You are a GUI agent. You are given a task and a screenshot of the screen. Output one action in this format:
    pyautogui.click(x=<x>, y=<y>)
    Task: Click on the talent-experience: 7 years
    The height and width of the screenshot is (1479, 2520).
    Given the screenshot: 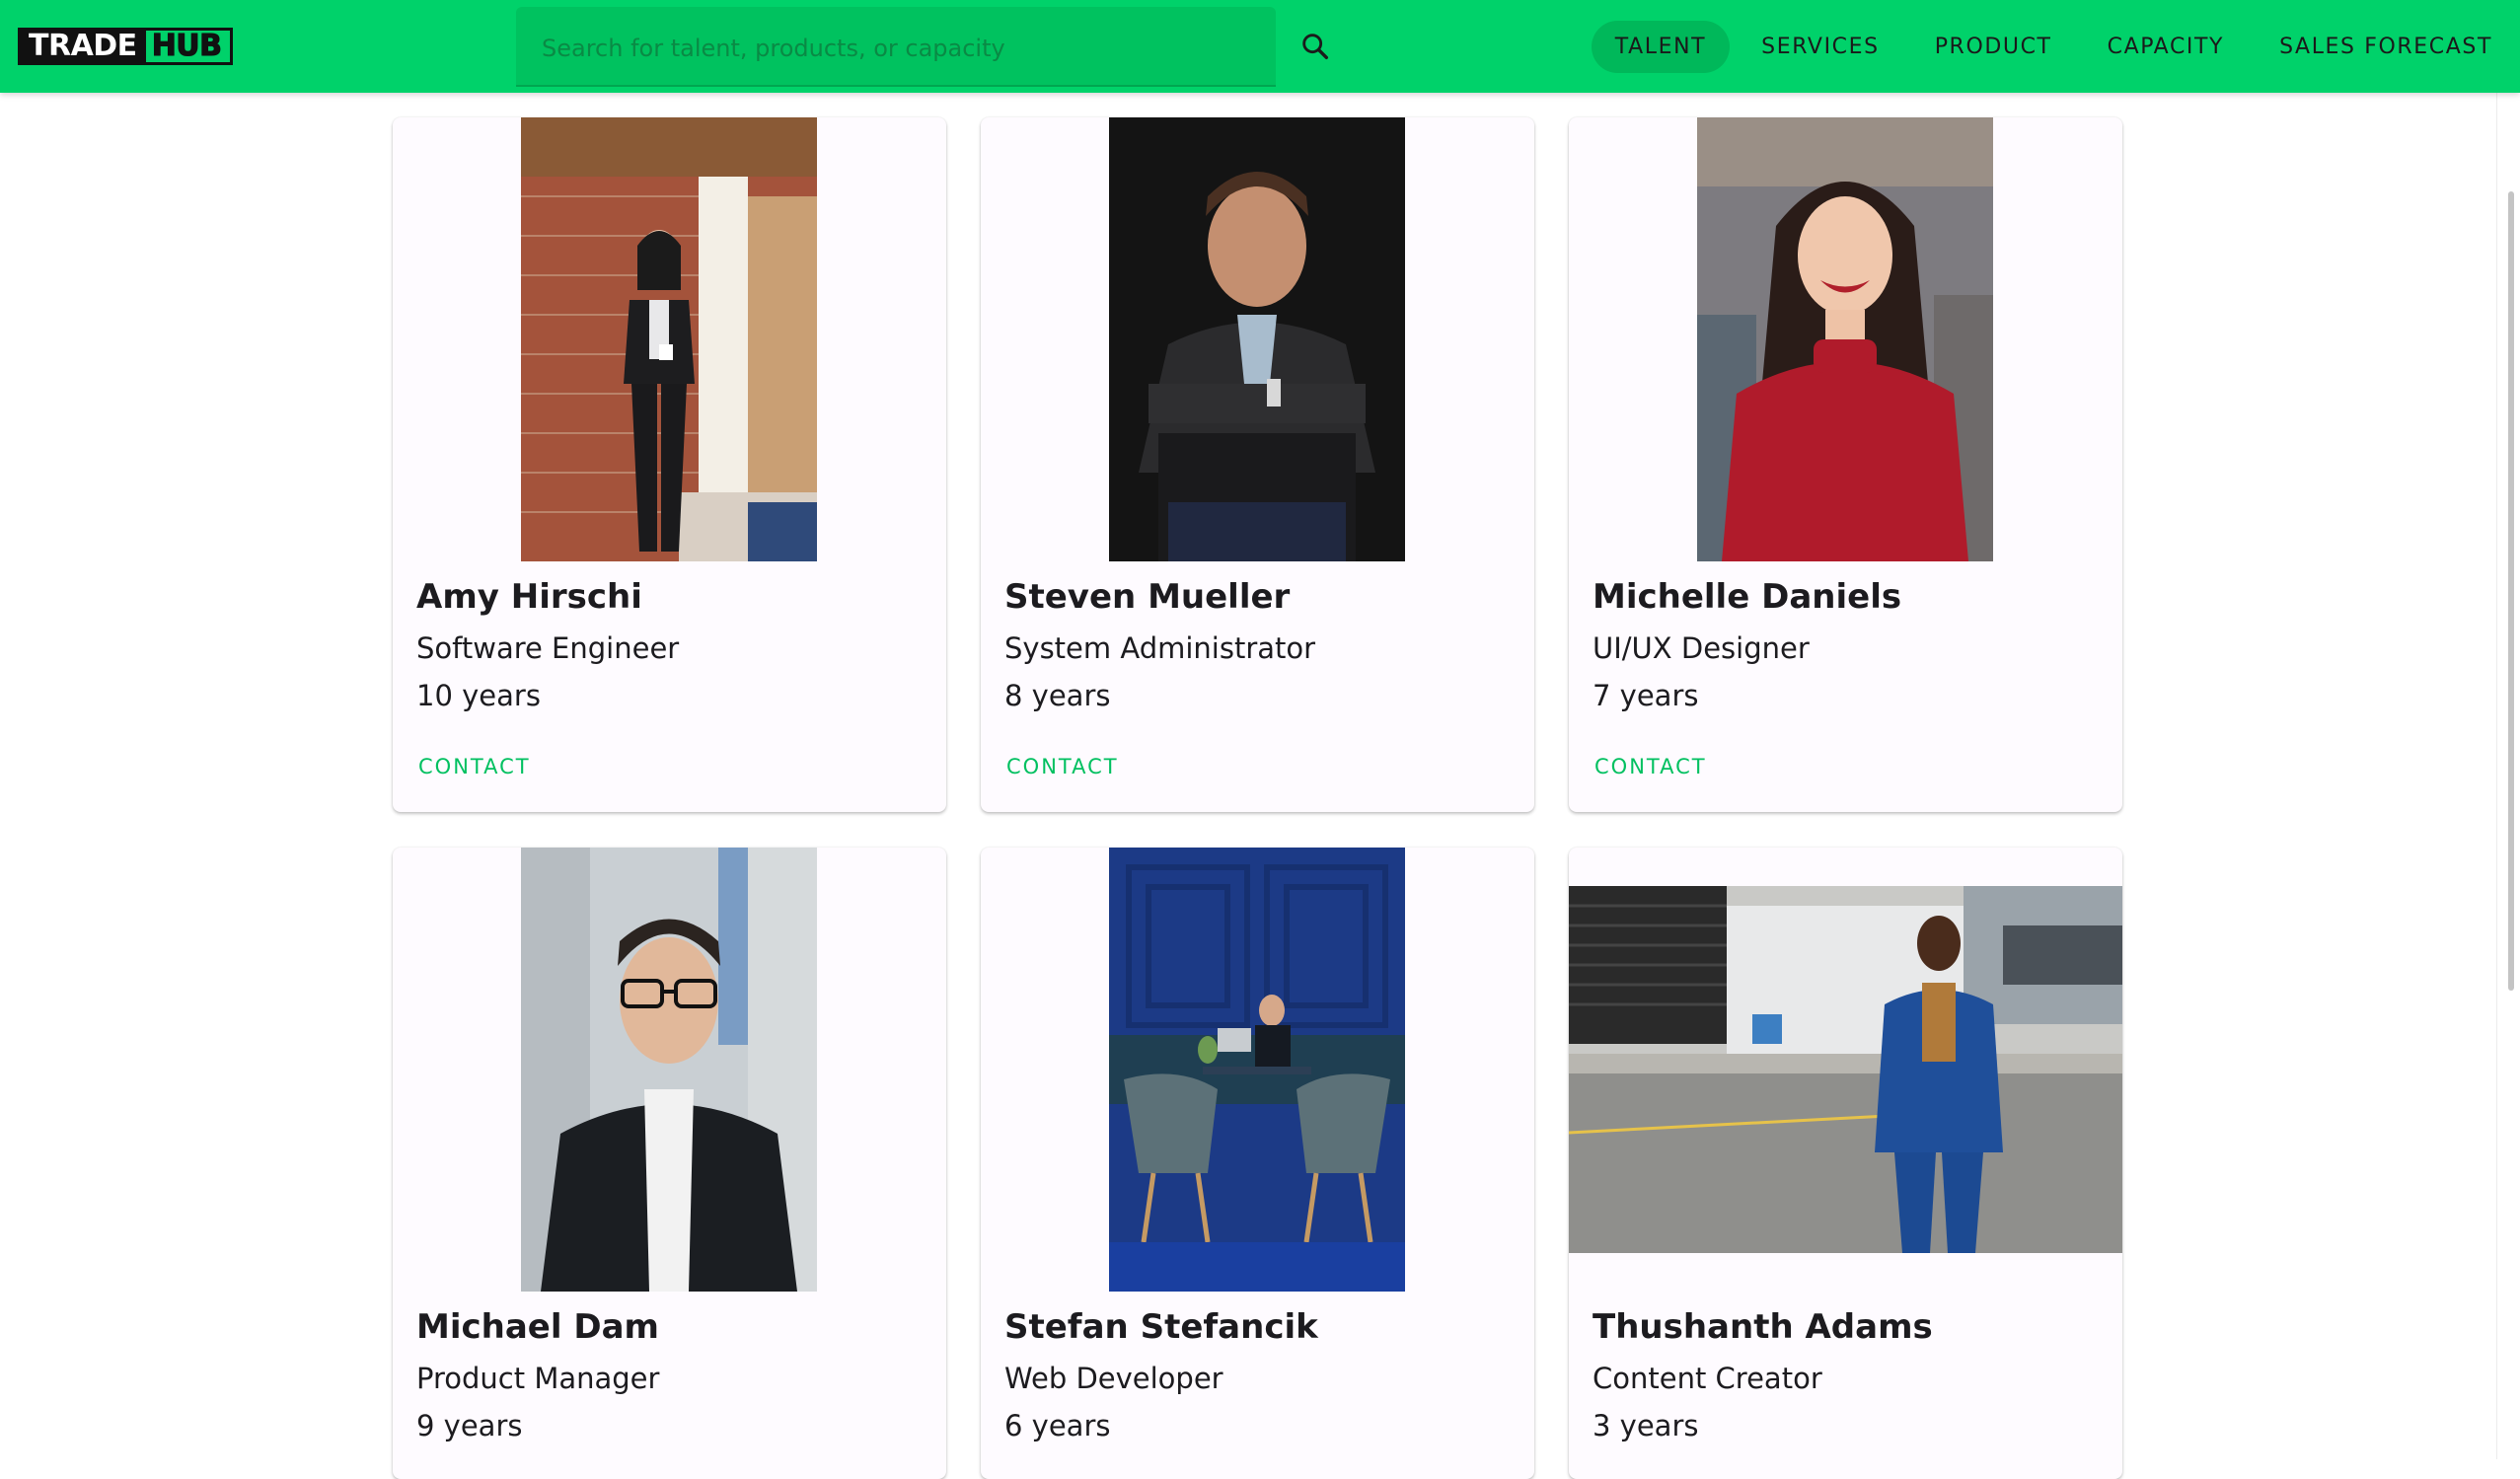 What is the action you would take?
    pyautogui.click(x=1646, y=695)
    